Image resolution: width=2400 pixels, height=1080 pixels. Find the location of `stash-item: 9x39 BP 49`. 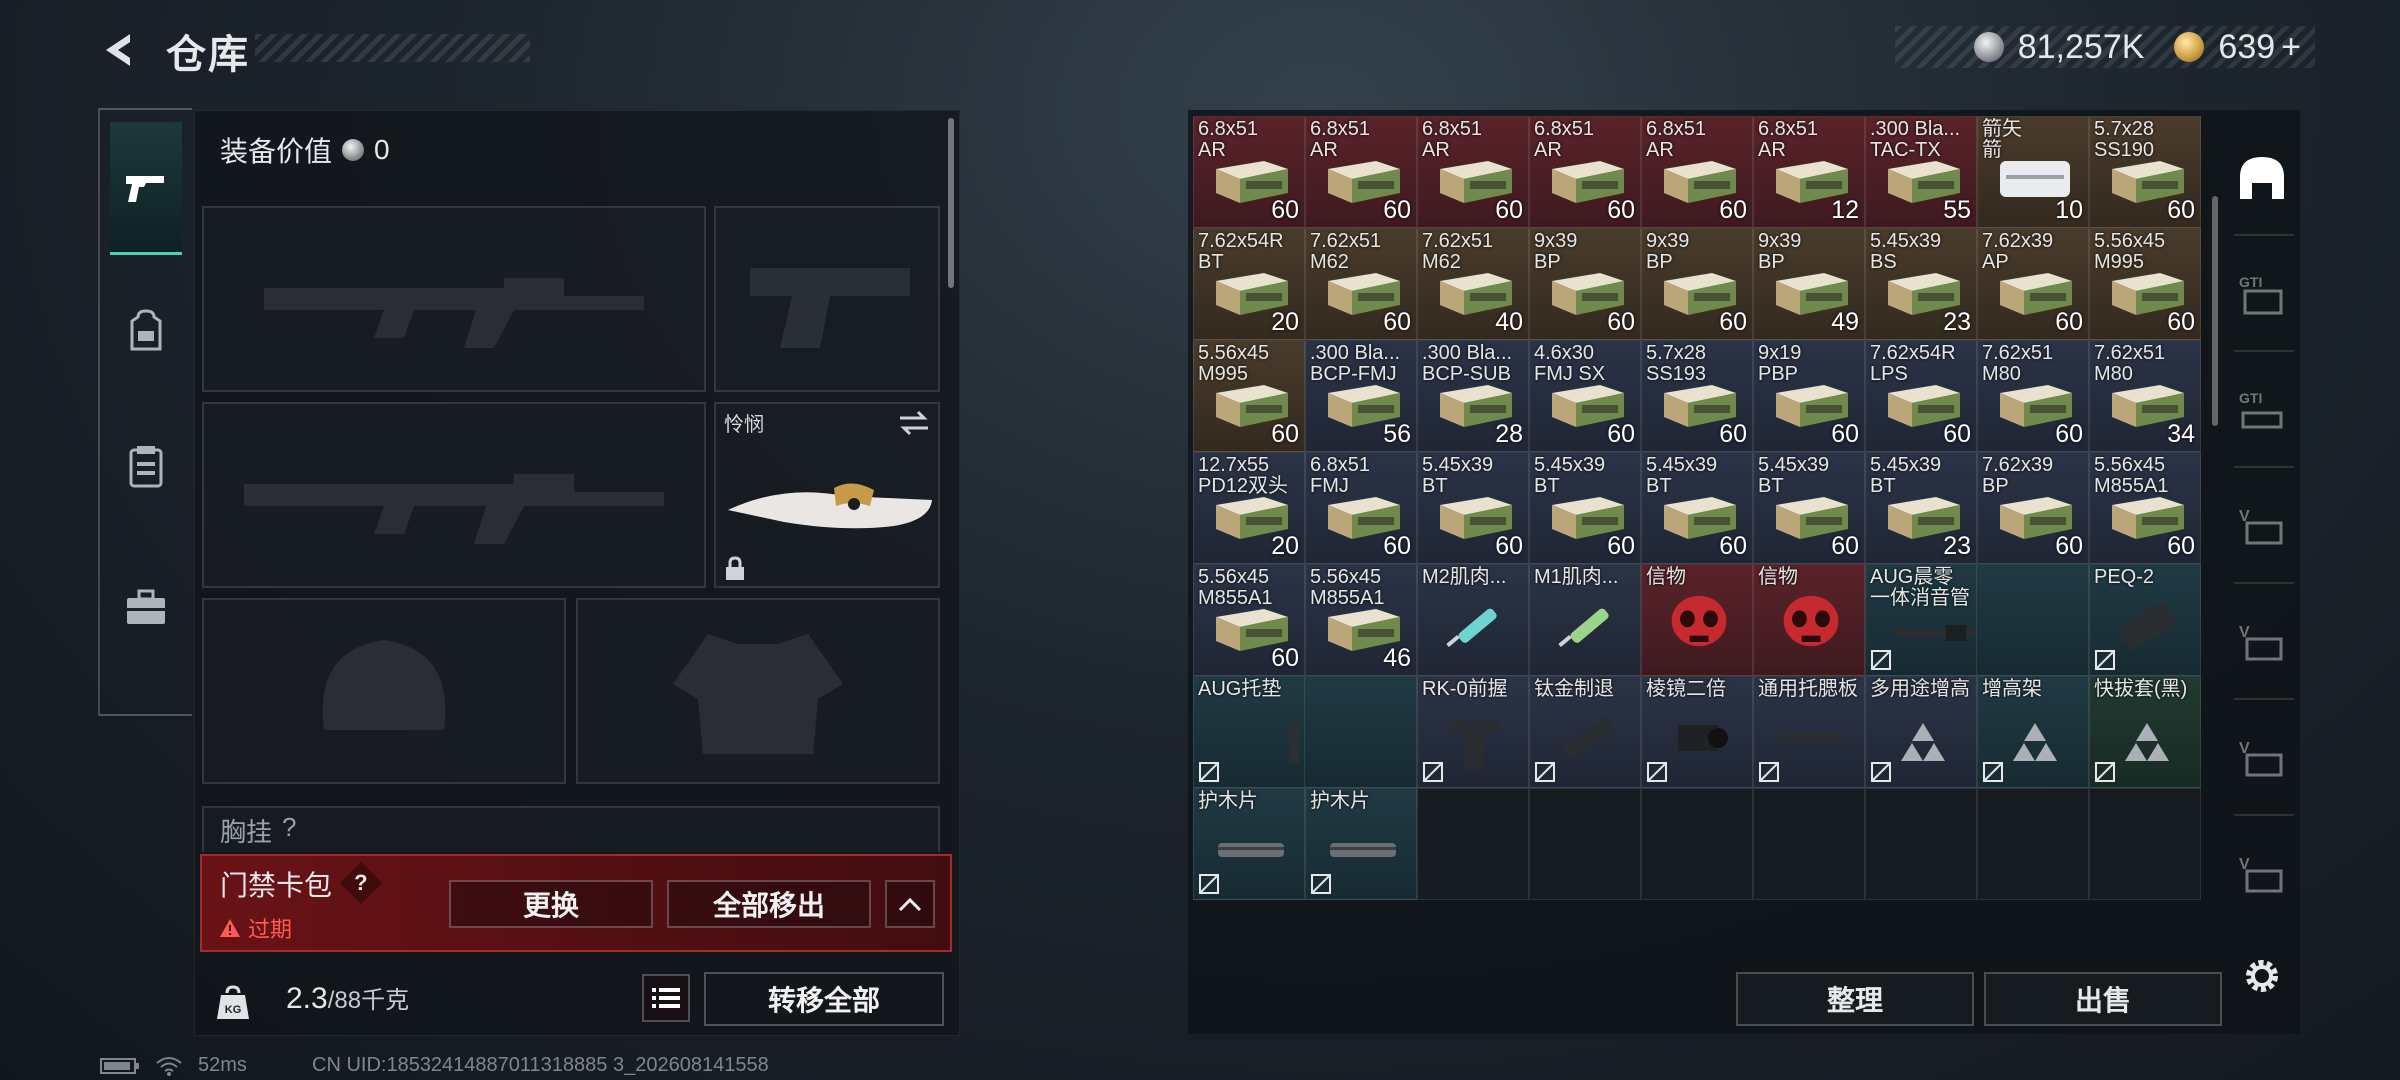

stash-item: 9x39 BP 49 is located at coordinates (1809, 284).